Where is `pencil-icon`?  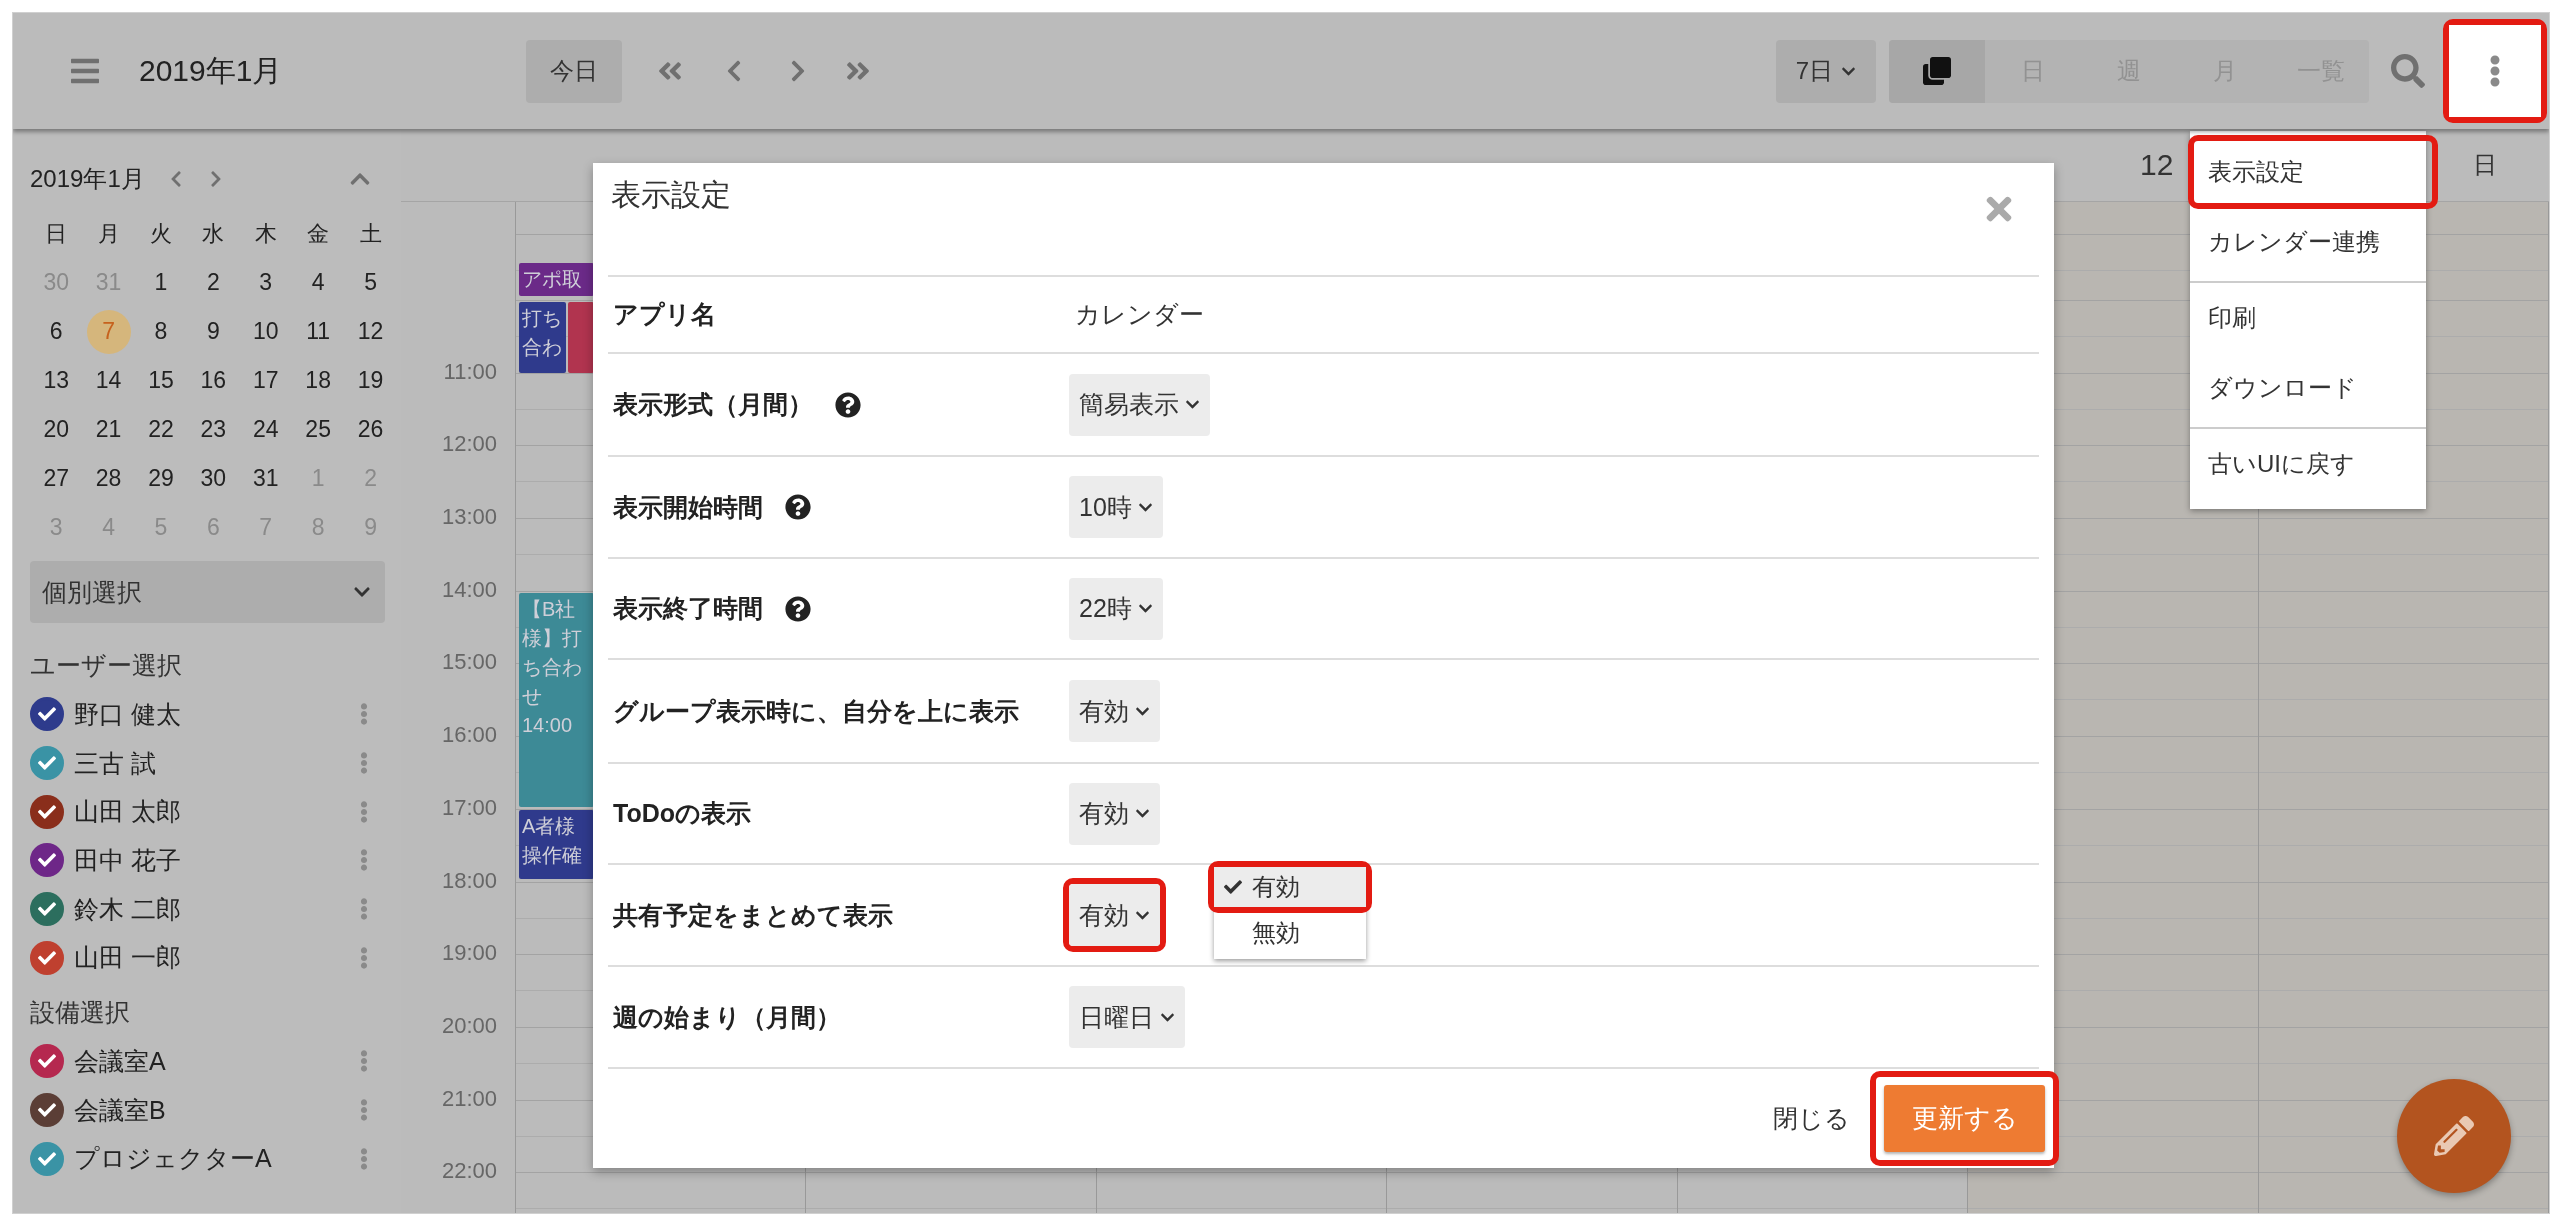 pencil-icon is located at coordinates (2454, 1136).